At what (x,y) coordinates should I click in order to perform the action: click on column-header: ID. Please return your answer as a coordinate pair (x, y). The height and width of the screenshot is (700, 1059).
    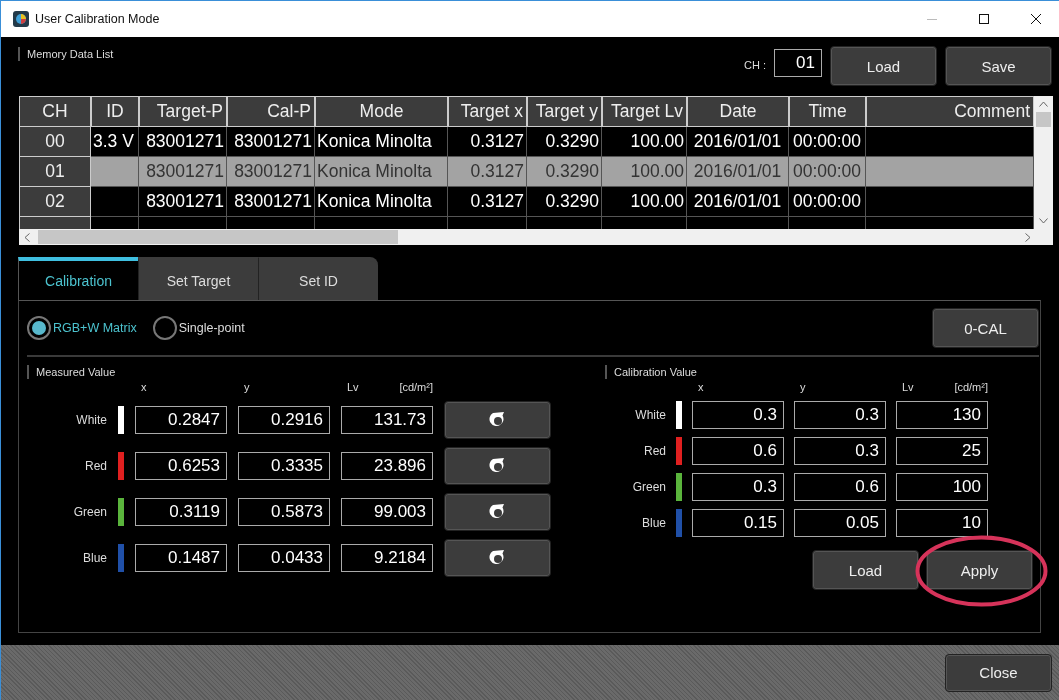
    Looking at the image, I should click on (115, 111).